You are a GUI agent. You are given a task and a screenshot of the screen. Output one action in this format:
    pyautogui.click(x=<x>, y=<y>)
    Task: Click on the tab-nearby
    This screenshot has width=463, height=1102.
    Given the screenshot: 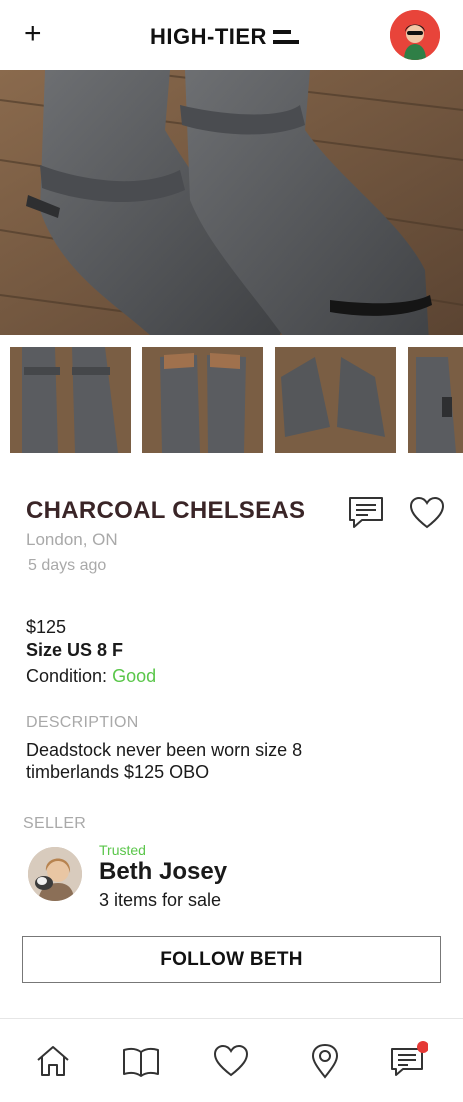 What is the action you would take?
    pyautogui.click(x=325, y=1061)
    